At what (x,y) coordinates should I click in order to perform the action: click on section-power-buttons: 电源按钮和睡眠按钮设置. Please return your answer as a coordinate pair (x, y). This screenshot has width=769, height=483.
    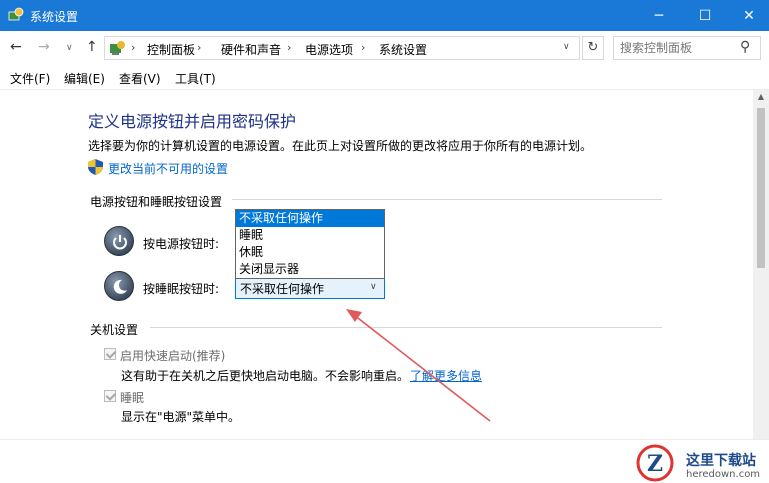
    Looking at the image, I should click on (156, 202).